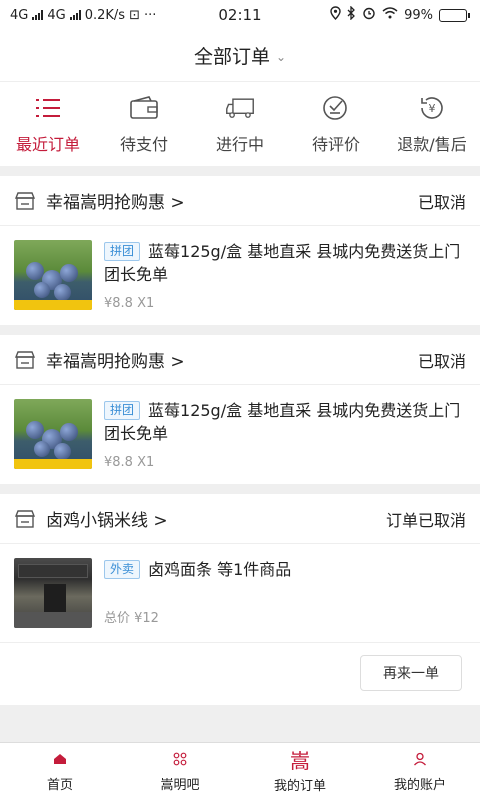  I want to click on product-title: 卤鸡面条 等1件商品, so click(220, 569).